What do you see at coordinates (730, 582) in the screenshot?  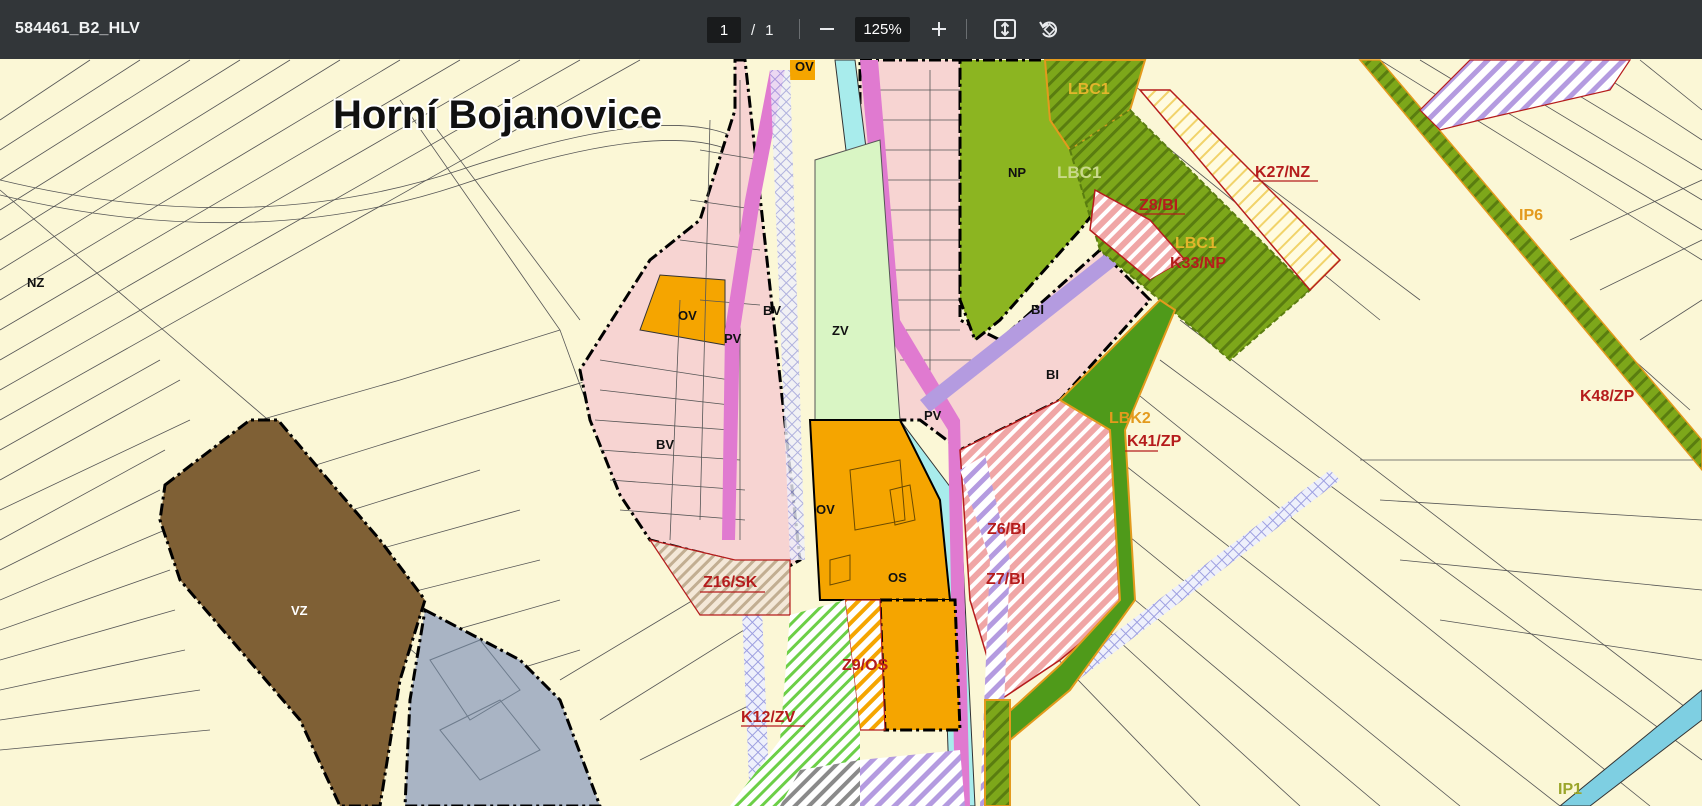 I see `zone-label-z16: Z16/SK` at bounding box center [730, 582].